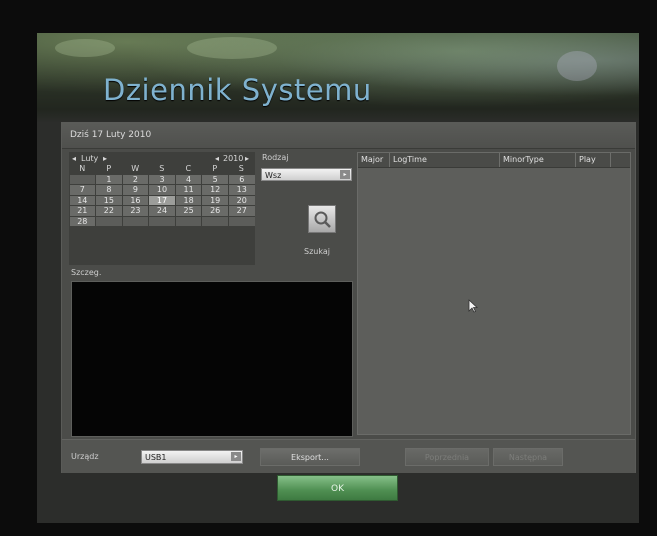 This screenshot has width=657, height=536. Describe the element at coordinates (192, 457) in the screenshot. I see `device-select: USB1 ▸` at that location.